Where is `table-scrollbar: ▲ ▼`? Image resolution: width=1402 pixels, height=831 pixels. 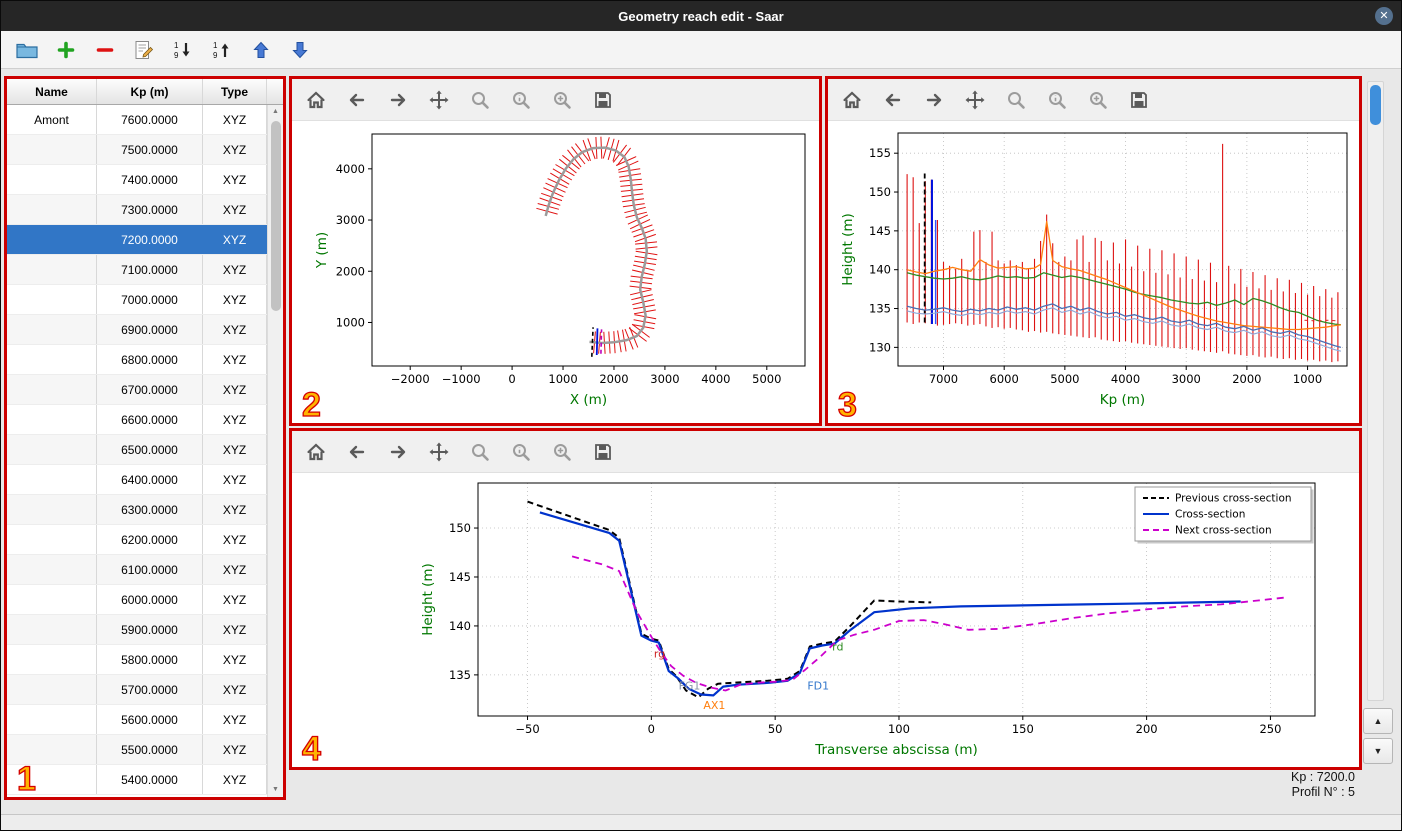
table-scrollbar: ▲ ▼ is located at coordinates (275, 451).